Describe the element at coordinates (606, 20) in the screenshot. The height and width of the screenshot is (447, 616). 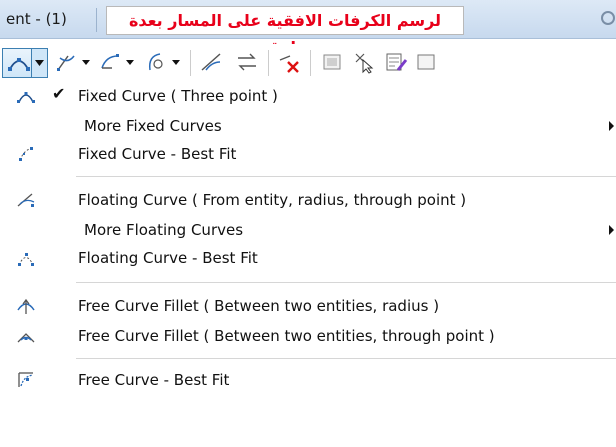
I see `search-icon` at that location.